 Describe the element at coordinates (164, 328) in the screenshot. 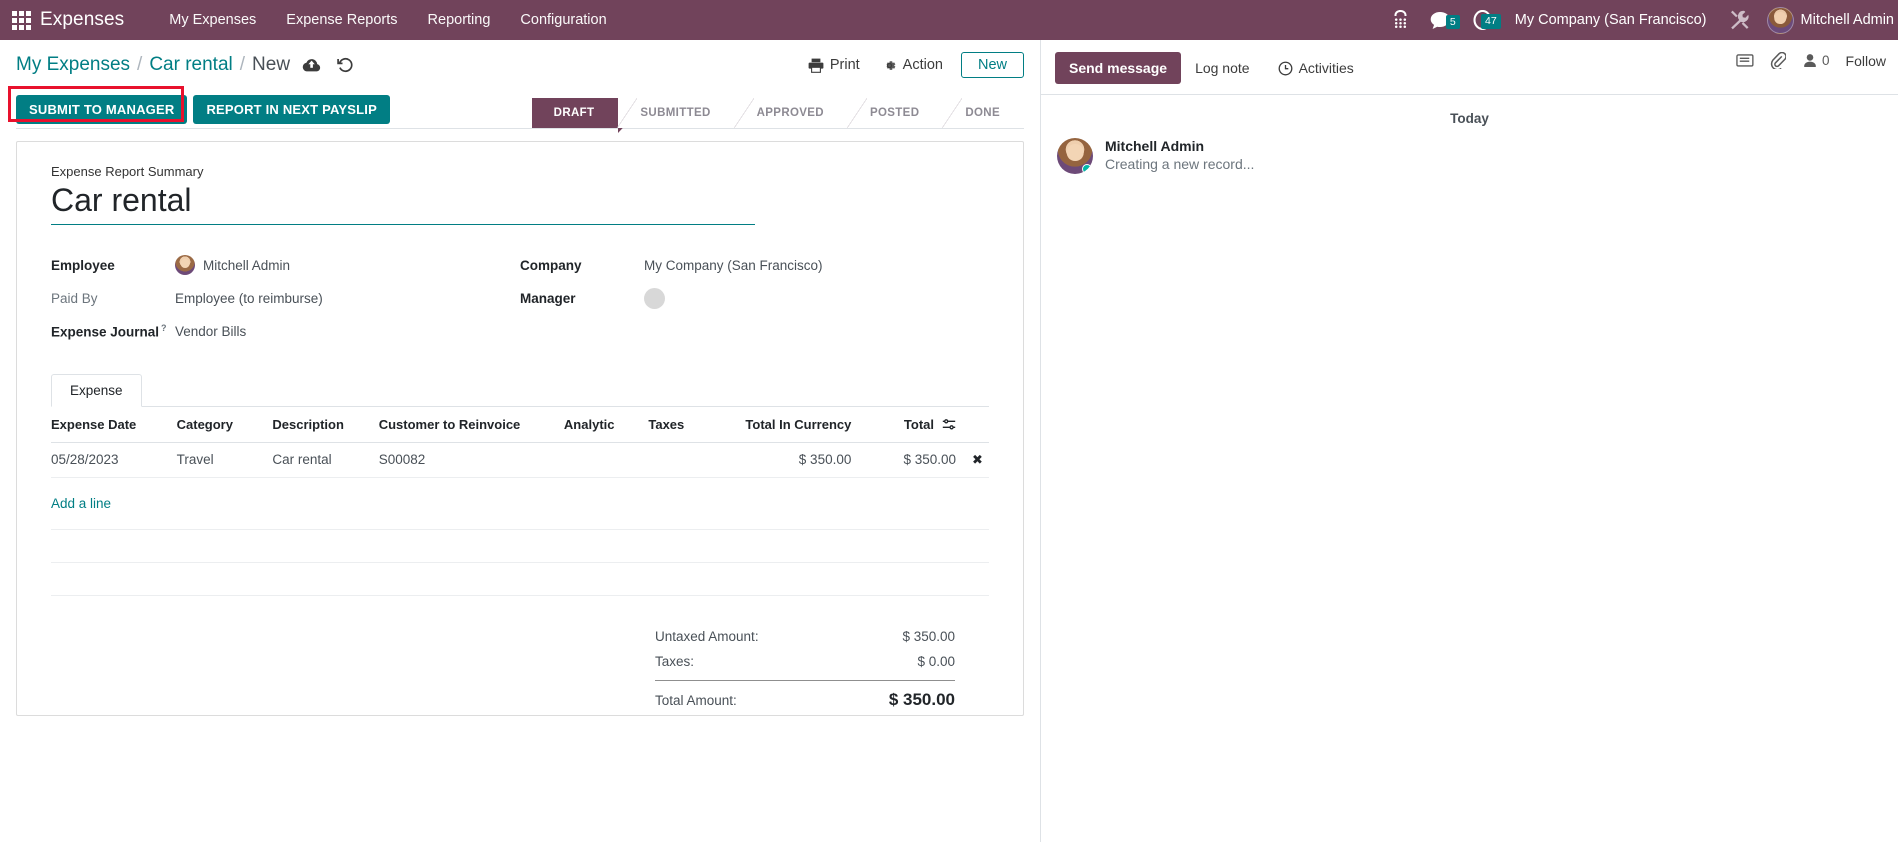

I see `help-tooltip-icon: ?` at that location.